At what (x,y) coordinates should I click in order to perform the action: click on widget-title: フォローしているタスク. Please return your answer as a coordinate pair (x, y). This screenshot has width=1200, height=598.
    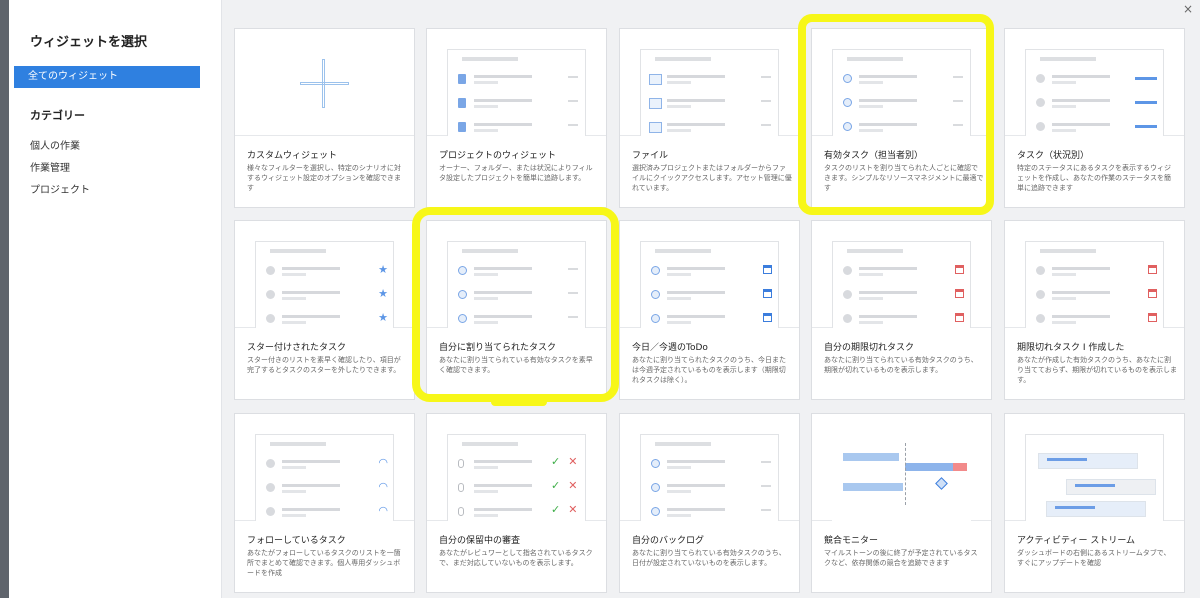
    Looking at the image, I should click on (296, 541).